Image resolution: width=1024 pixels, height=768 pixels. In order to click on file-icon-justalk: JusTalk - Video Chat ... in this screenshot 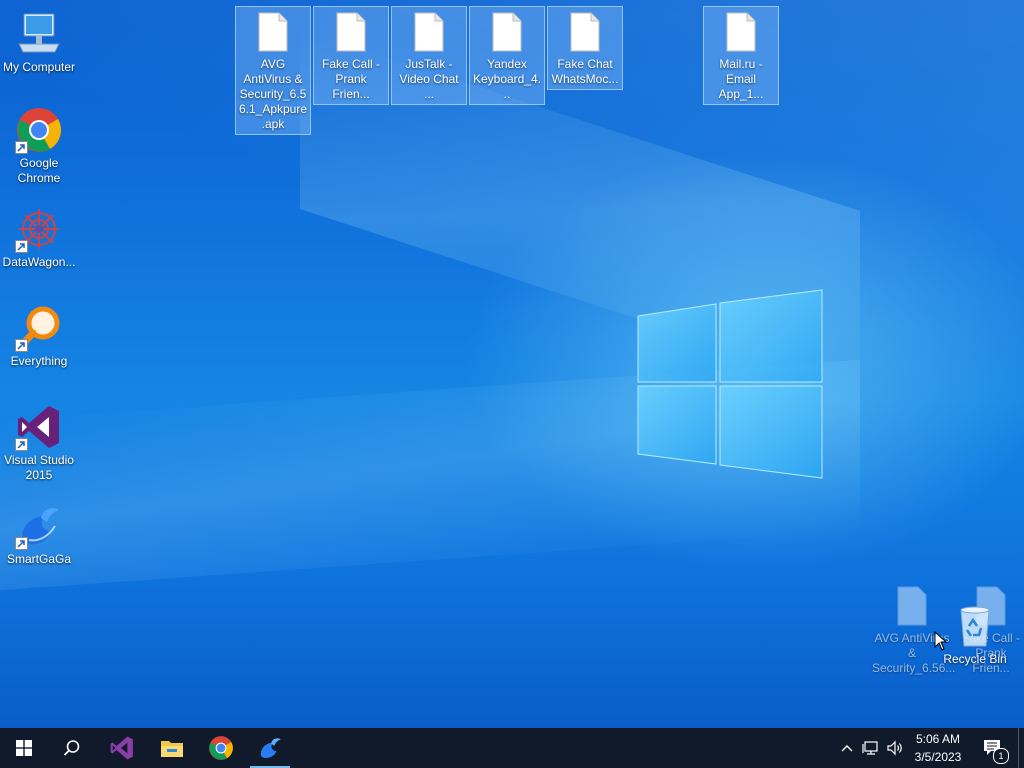, I will do `click(429, 55)`.